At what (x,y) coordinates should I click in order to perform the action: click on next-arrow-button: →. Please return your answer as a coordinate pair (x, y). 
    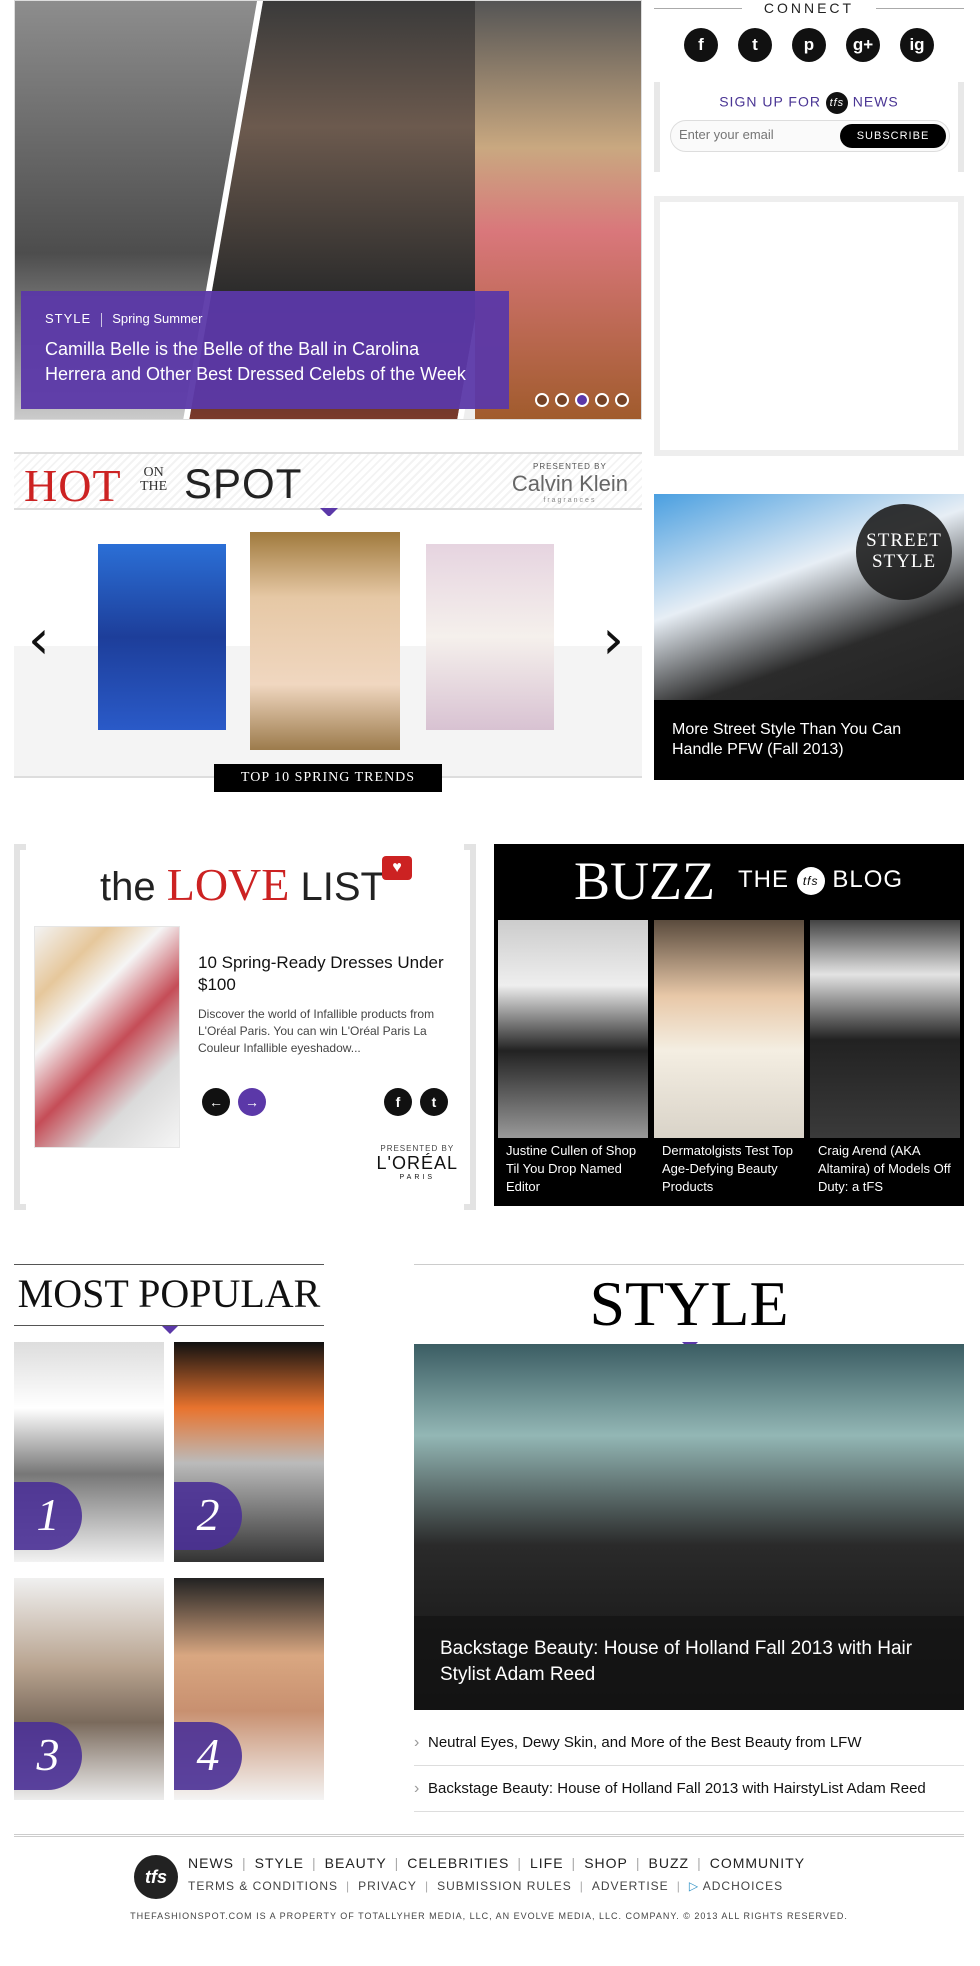
    Looking at the image, I should click on (252, 1102).